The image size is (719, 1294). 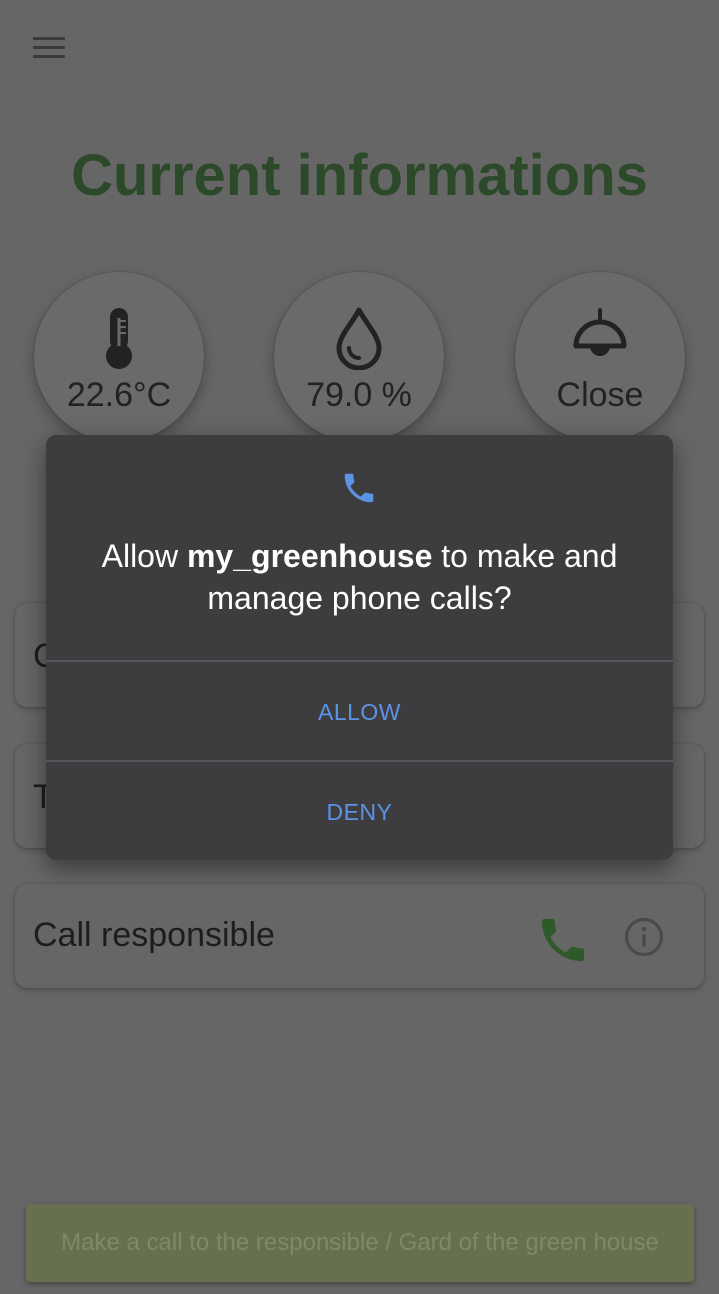 I want to click on lamp-status-value: Close, so click(x=600, y=395).